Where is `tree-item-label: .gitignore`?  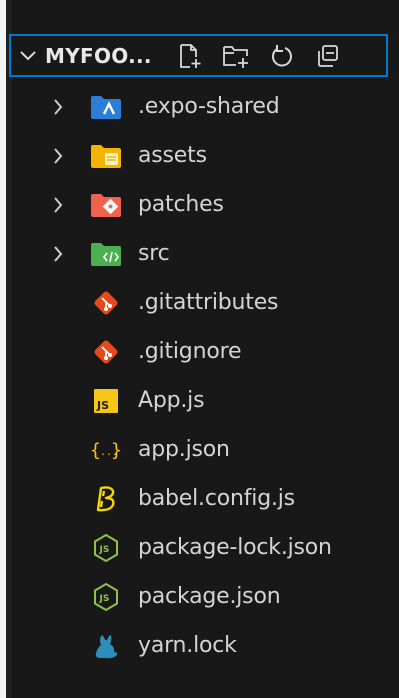 tree-item-label: .gitignore is located at coordinates (190, 351).